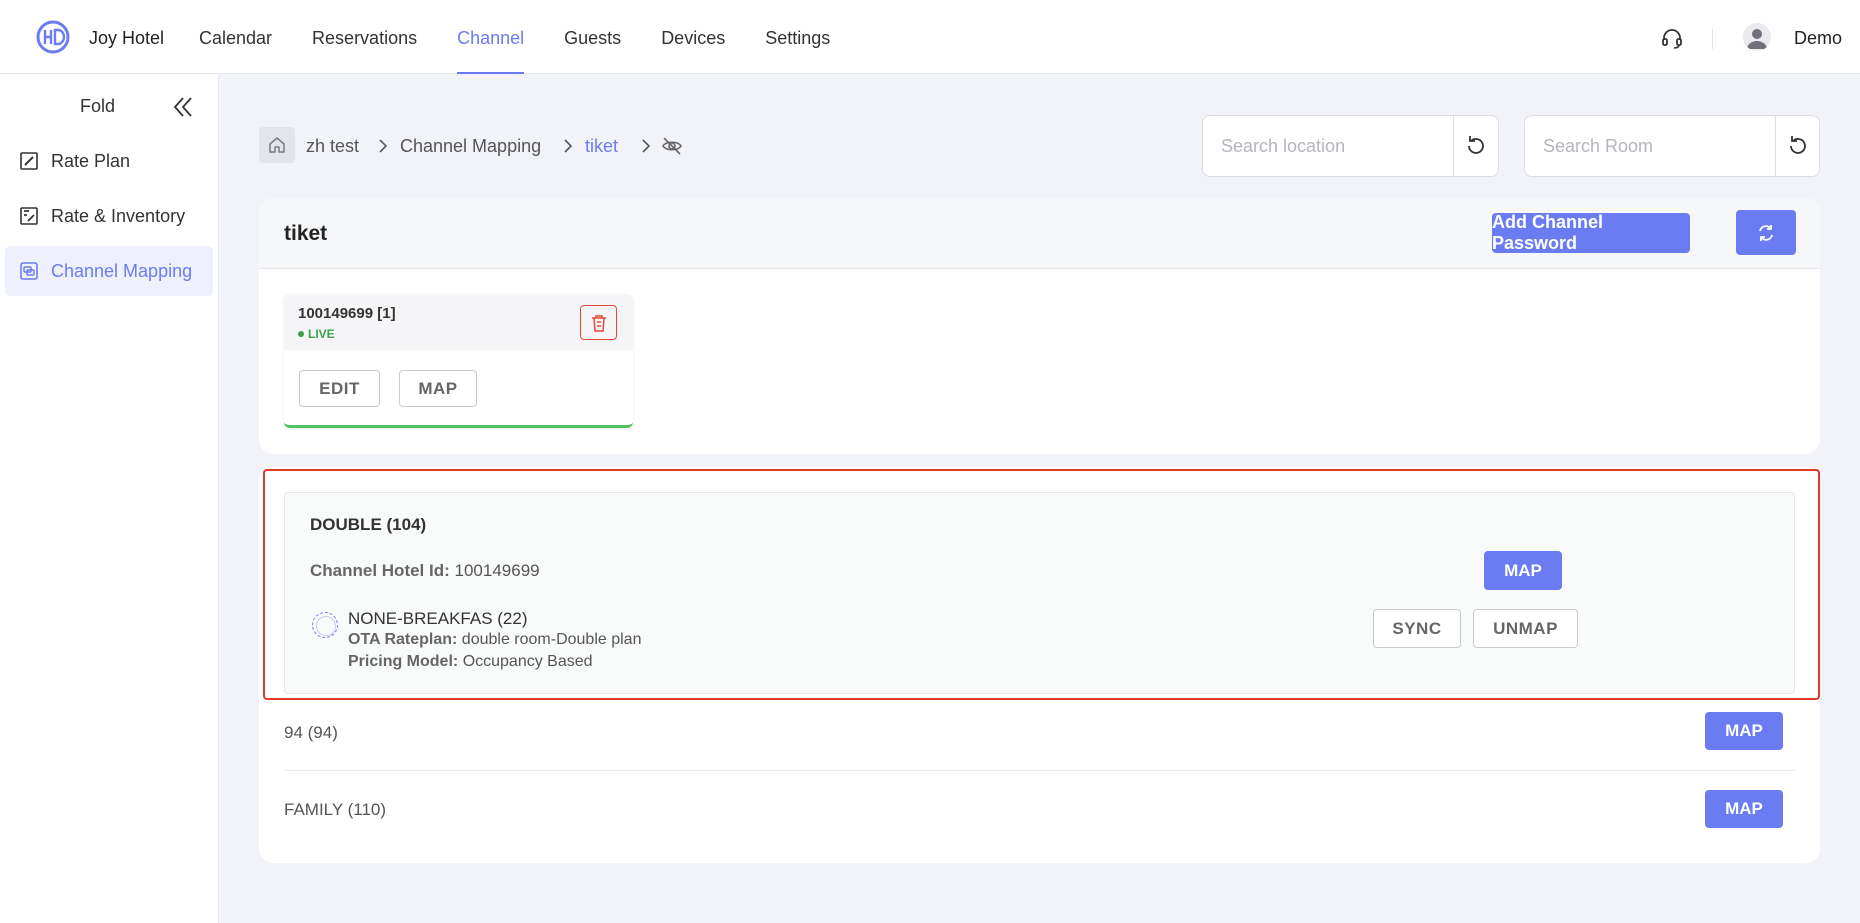 The image size is (1860, 923). What do you see at coordinates (91, 160) in the screenshot?
I see `sidebar-item-label: Rate Plan` at bounding box center [91, 160].